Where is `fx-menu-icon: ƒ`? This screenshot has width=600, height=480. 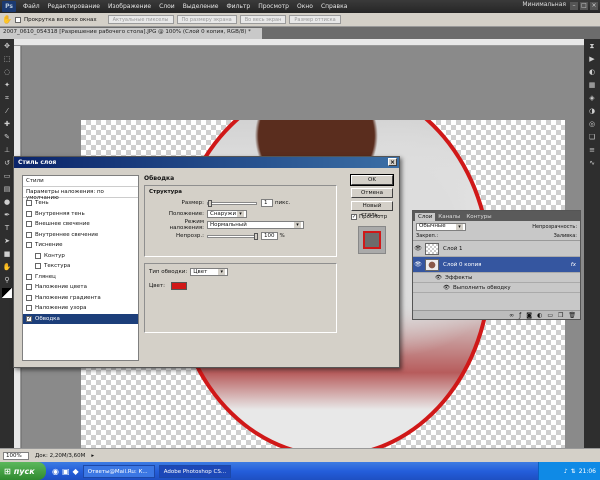
fx-menu-icon: ƒ is located at coordinates (520, 315).